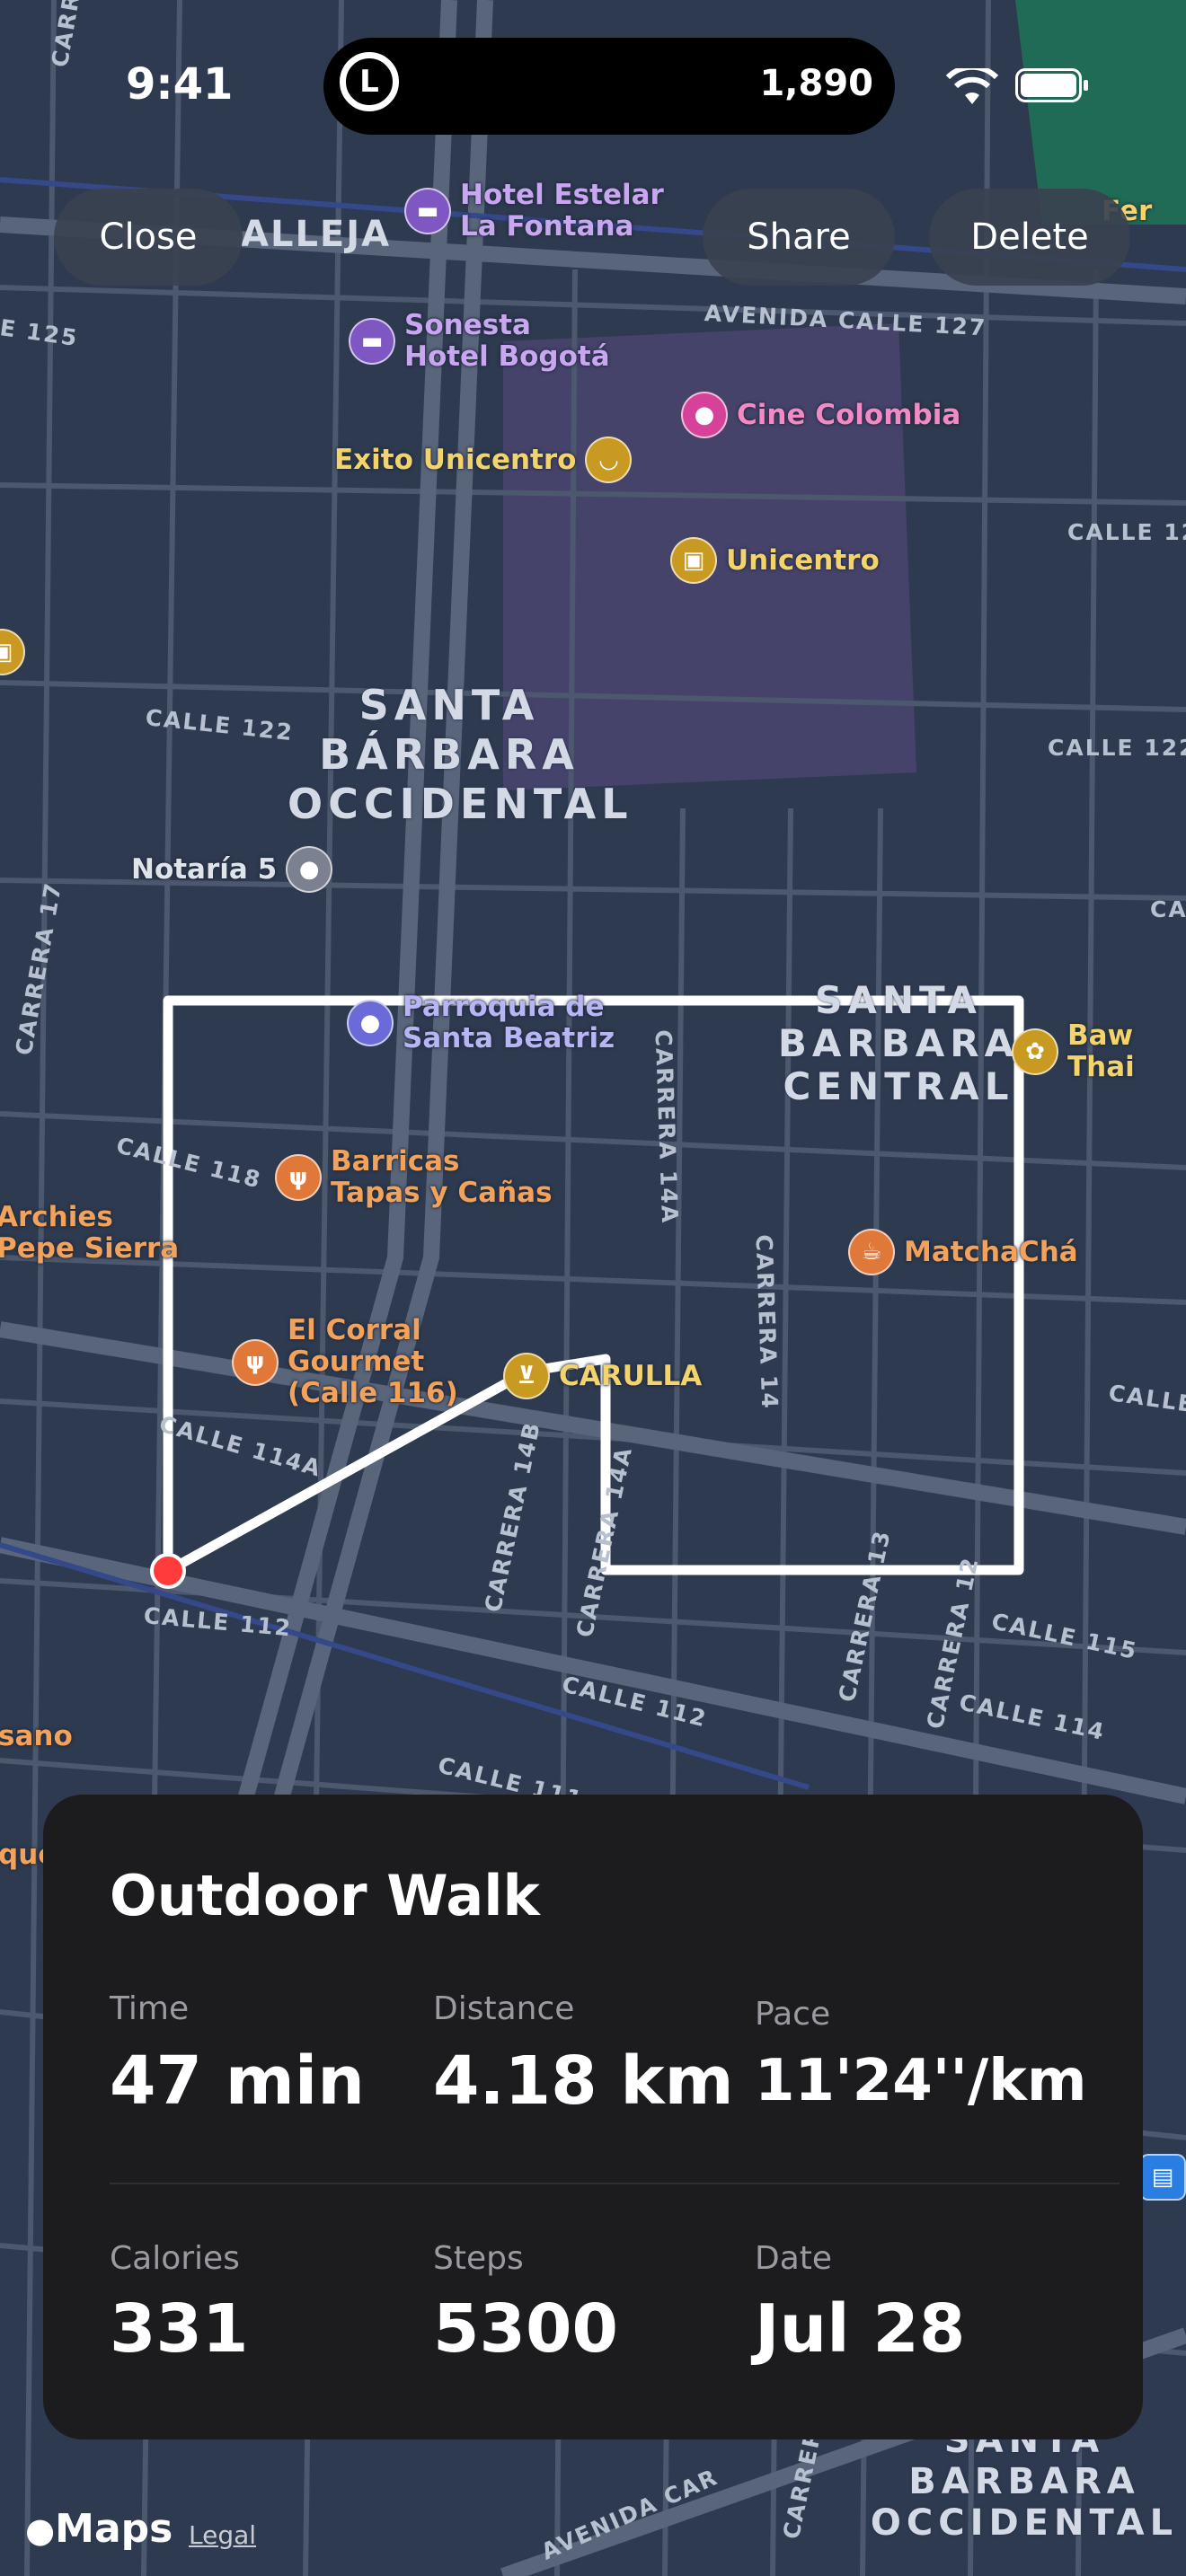 The height and width of the screenshot is (2576, 1186). Describe the element at coordinates (148, 237) in the screenshot. I see `close-button: Close` at that location.